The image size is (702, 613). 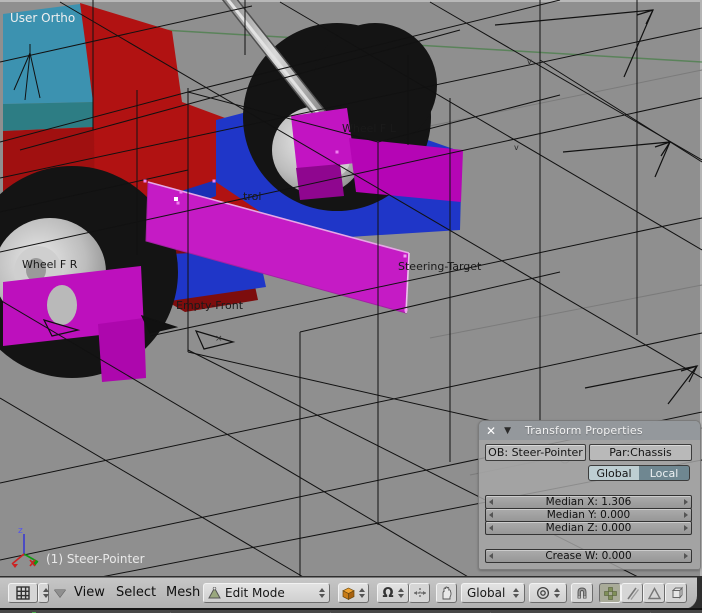 I want to click on label-empty-front: Empty-Front, so click(x=210, y=305).